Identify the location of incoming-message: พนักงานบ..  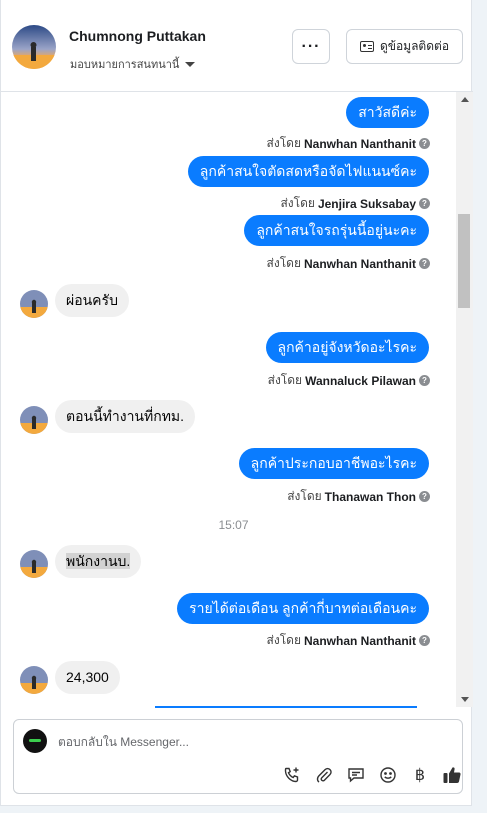
(98, 561).